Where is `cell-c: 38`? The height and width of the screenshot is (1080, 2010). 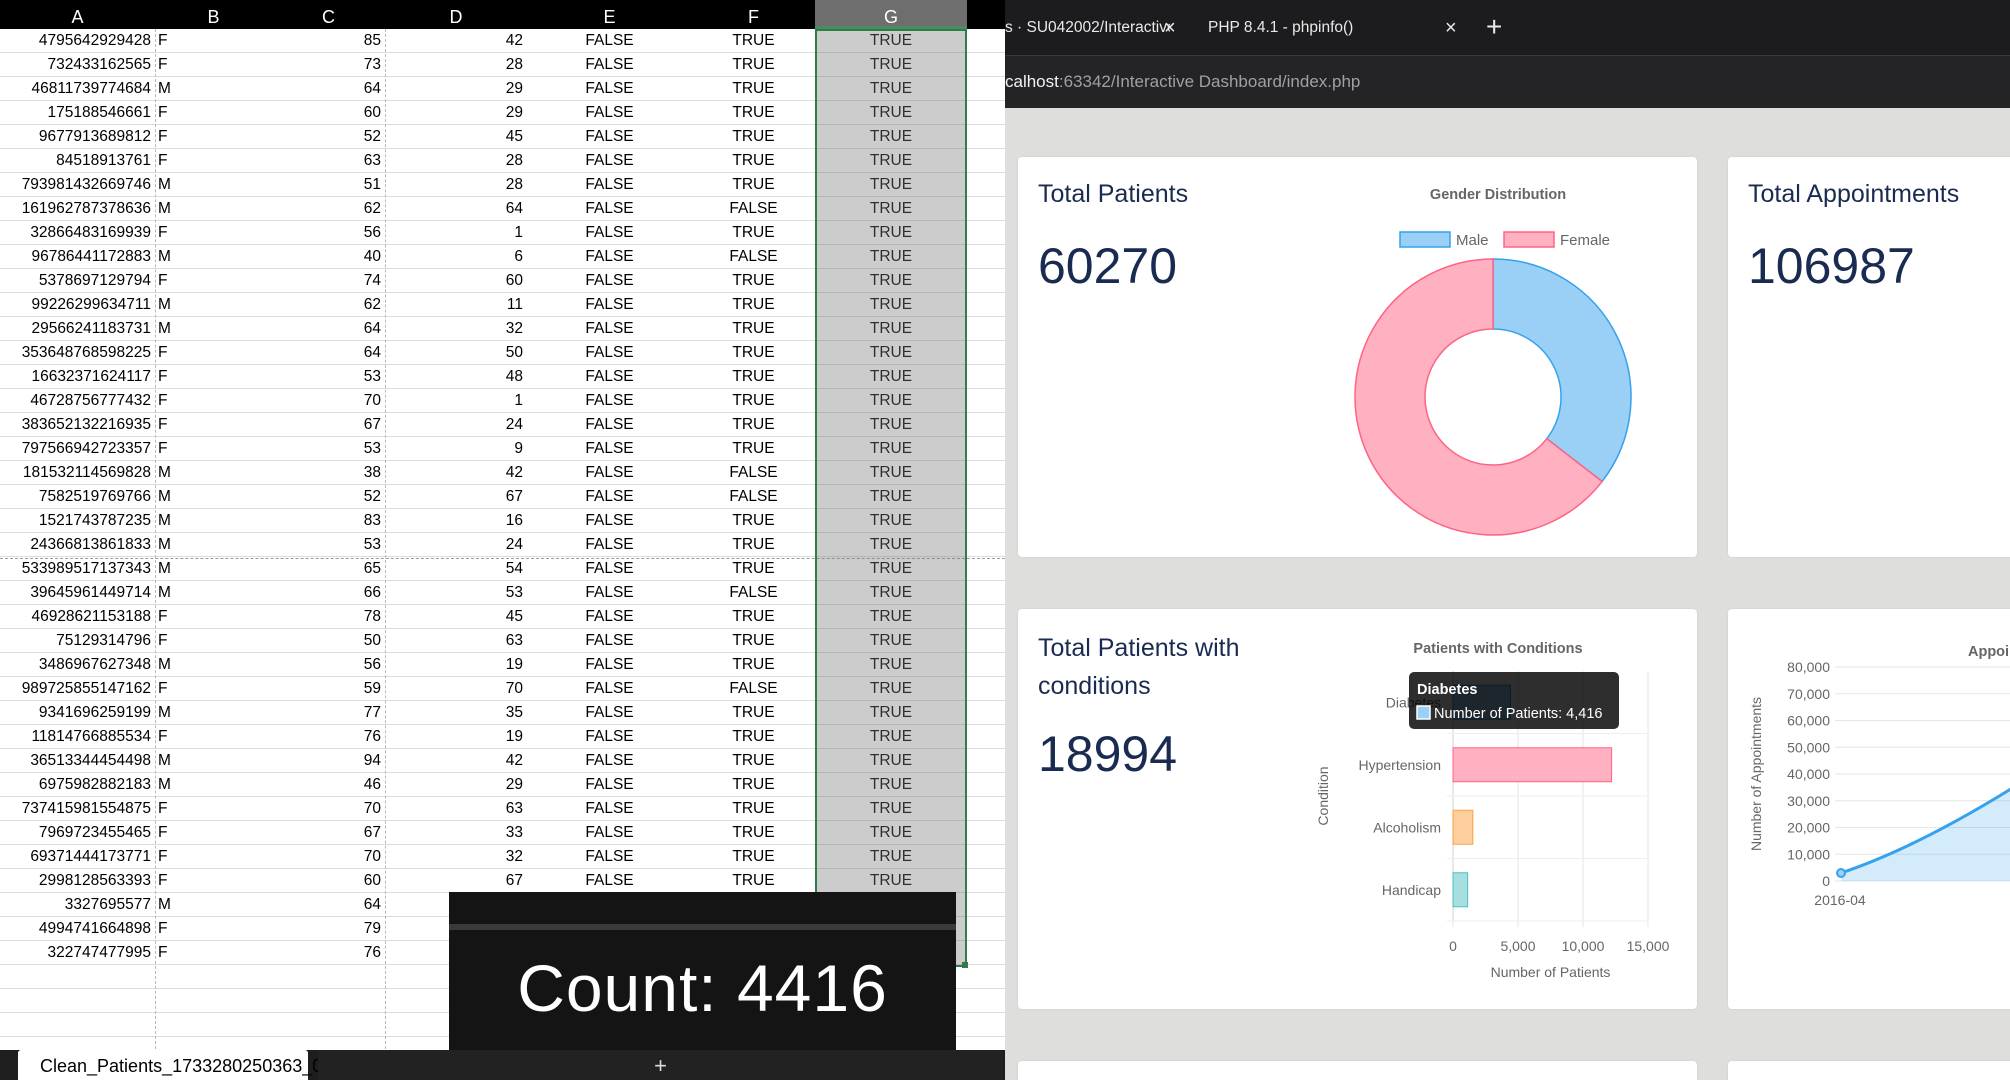
cell-c: 38 is located at coordinates (328, 473).